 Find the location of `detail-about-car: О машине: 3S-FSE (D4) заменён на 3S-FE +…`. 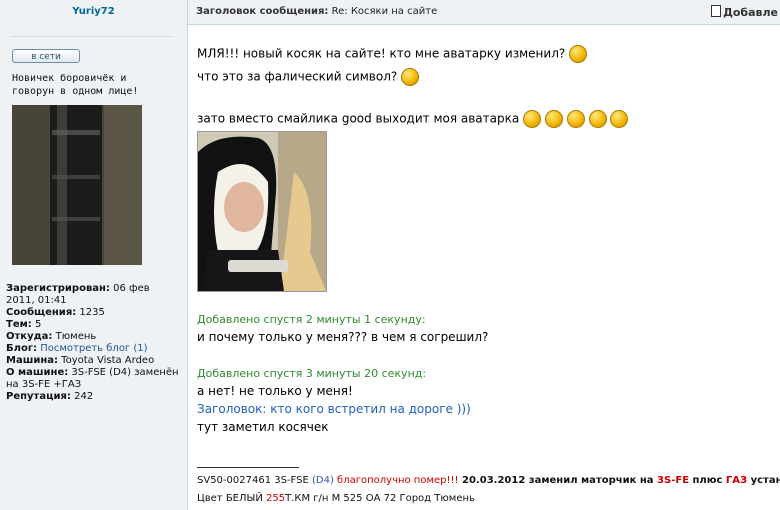

detail-about-car: О машине: 3S-FSE (D4) заменён на 3S-FE +… is located at coordinates (92, 378).